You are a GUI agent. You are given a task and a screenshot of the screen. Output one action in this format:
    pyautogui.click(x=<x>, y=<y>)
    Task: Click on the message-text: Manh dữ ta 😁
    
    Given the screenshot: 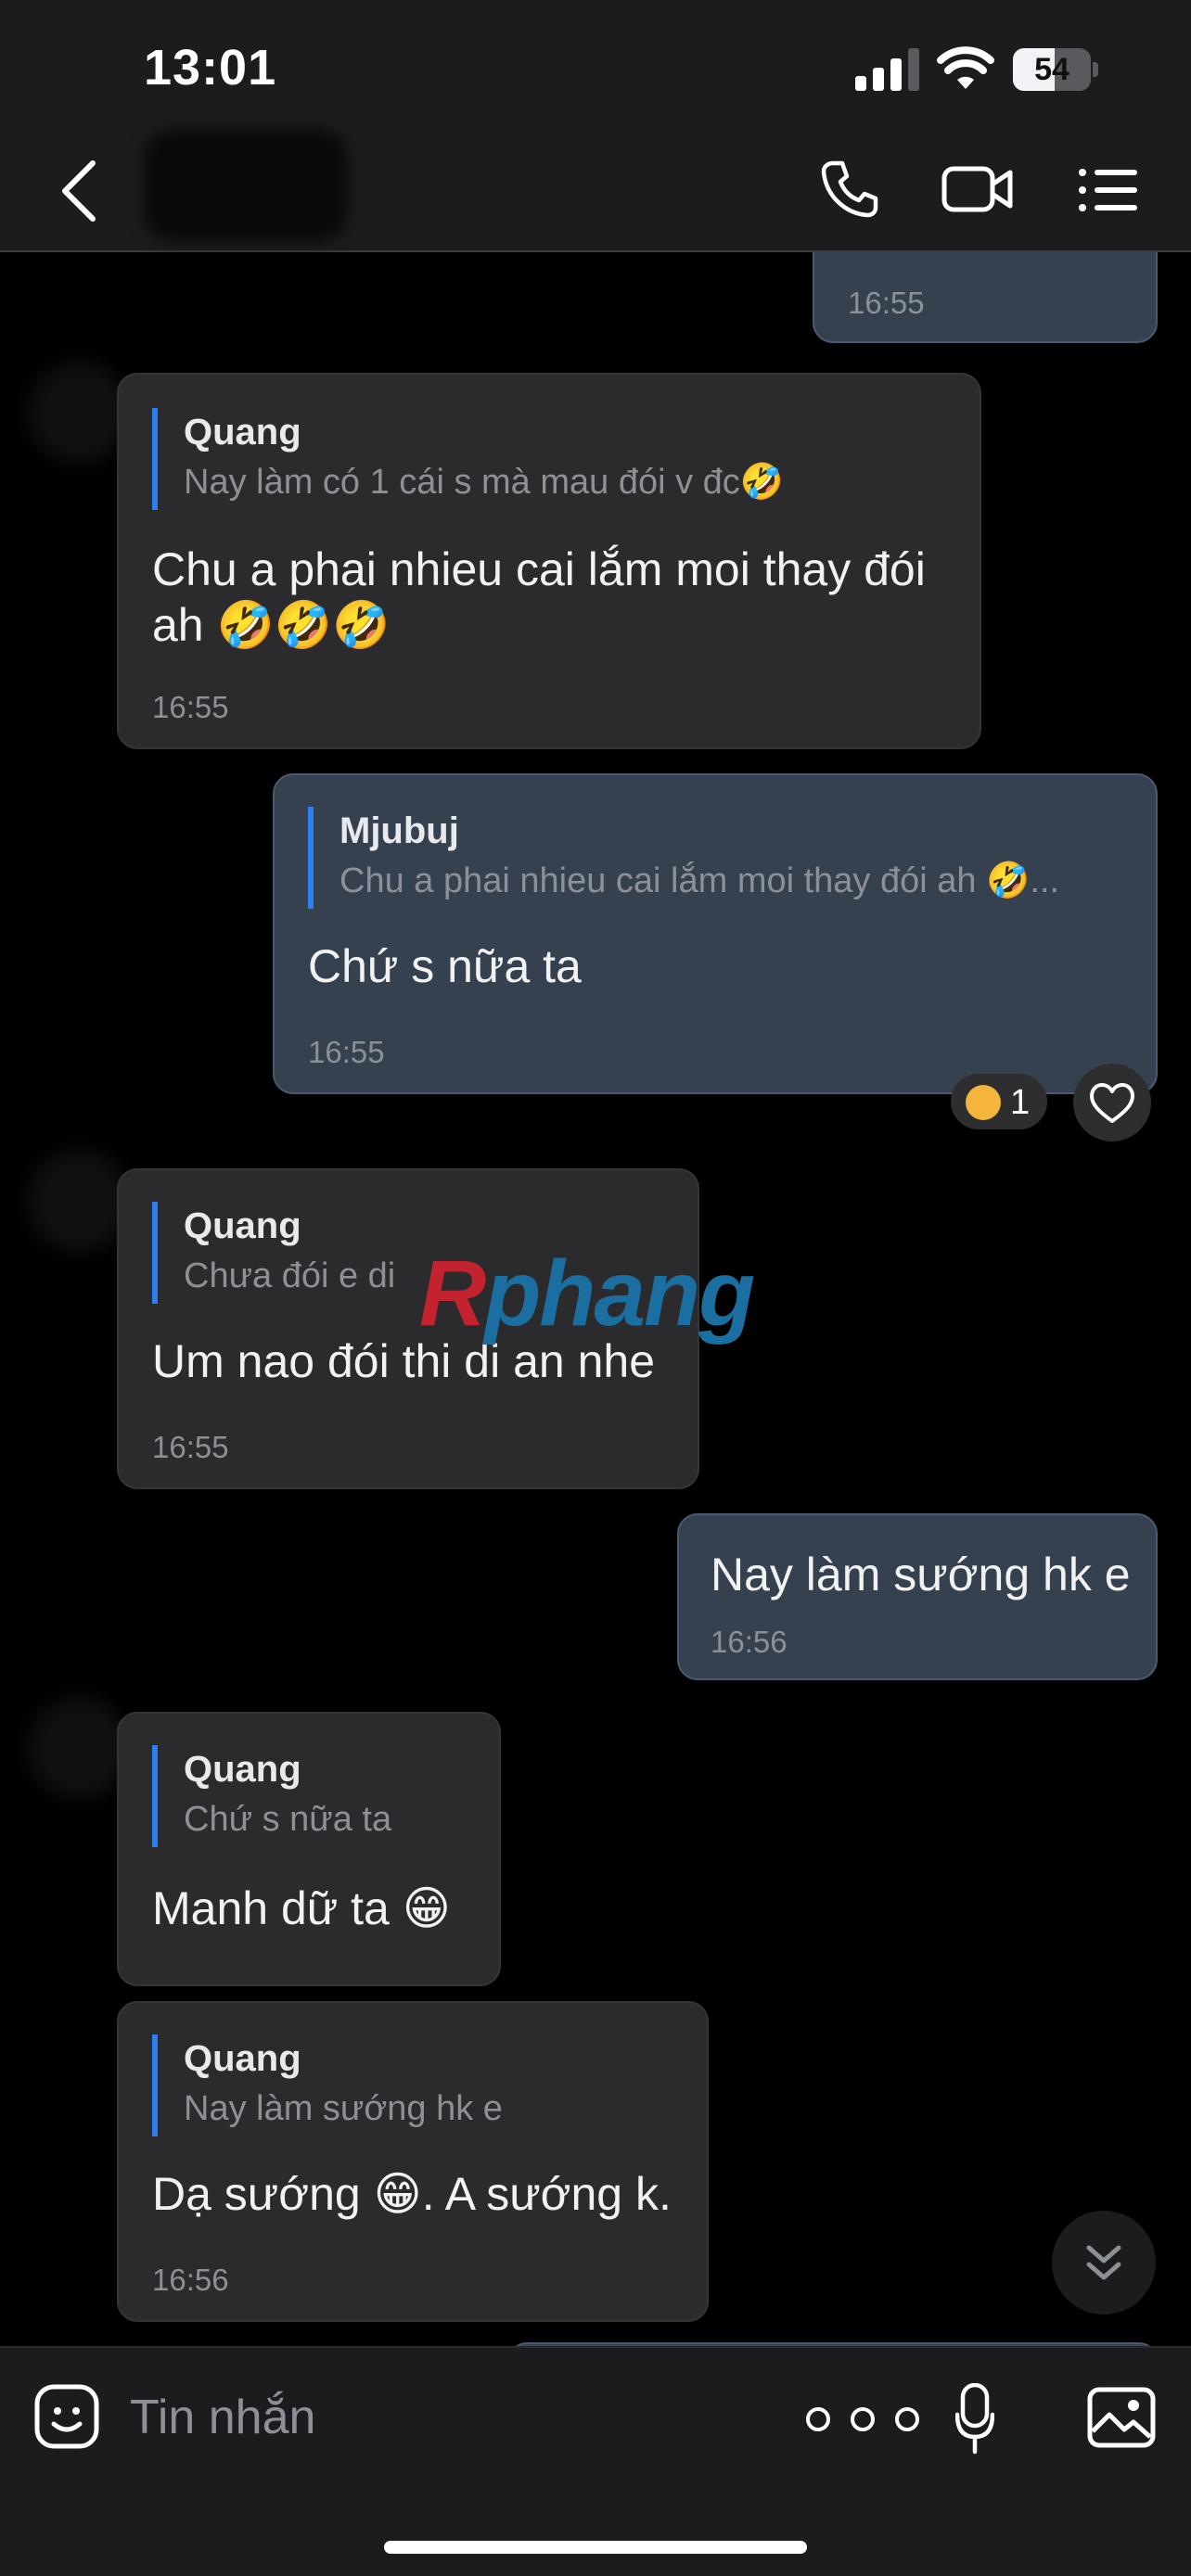 What is the action you would take?
    pyautogui.click(x=301, y=1908)
    